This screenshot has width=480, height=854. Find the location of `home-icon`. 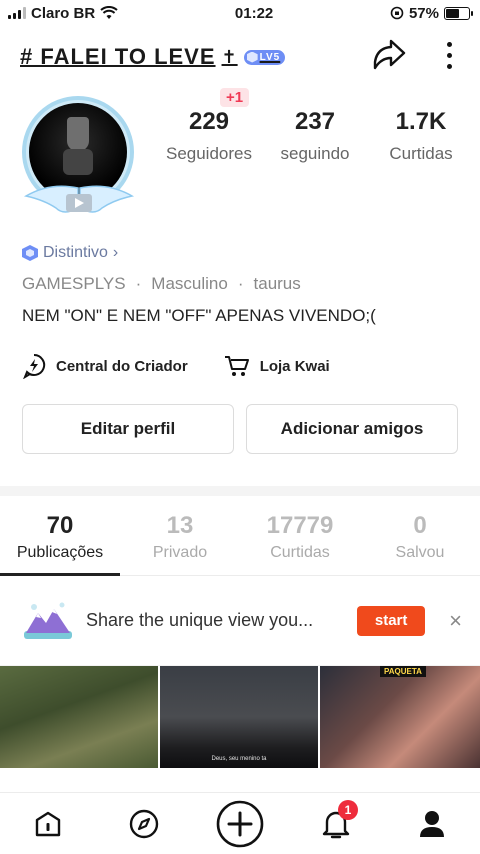

home-icon is located at coordinates (48, 823).